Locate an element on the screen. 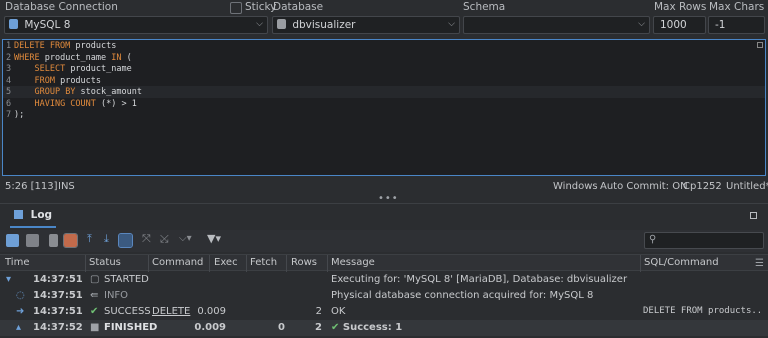  file-name: Untitled* is located at coordinates (747, 186).